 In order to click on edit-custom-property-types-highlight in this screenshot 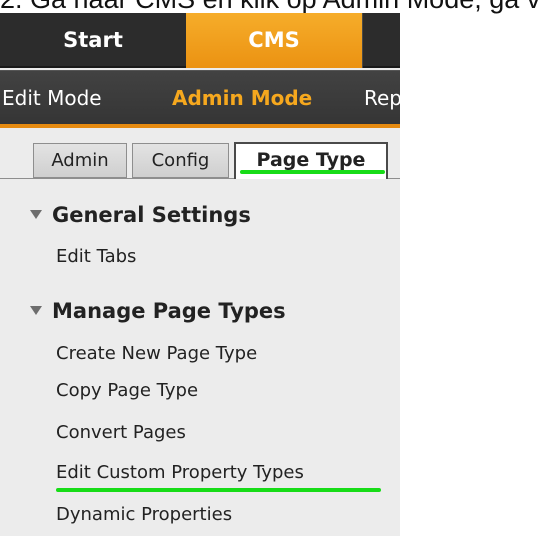, I will do `click(218, 490)`.